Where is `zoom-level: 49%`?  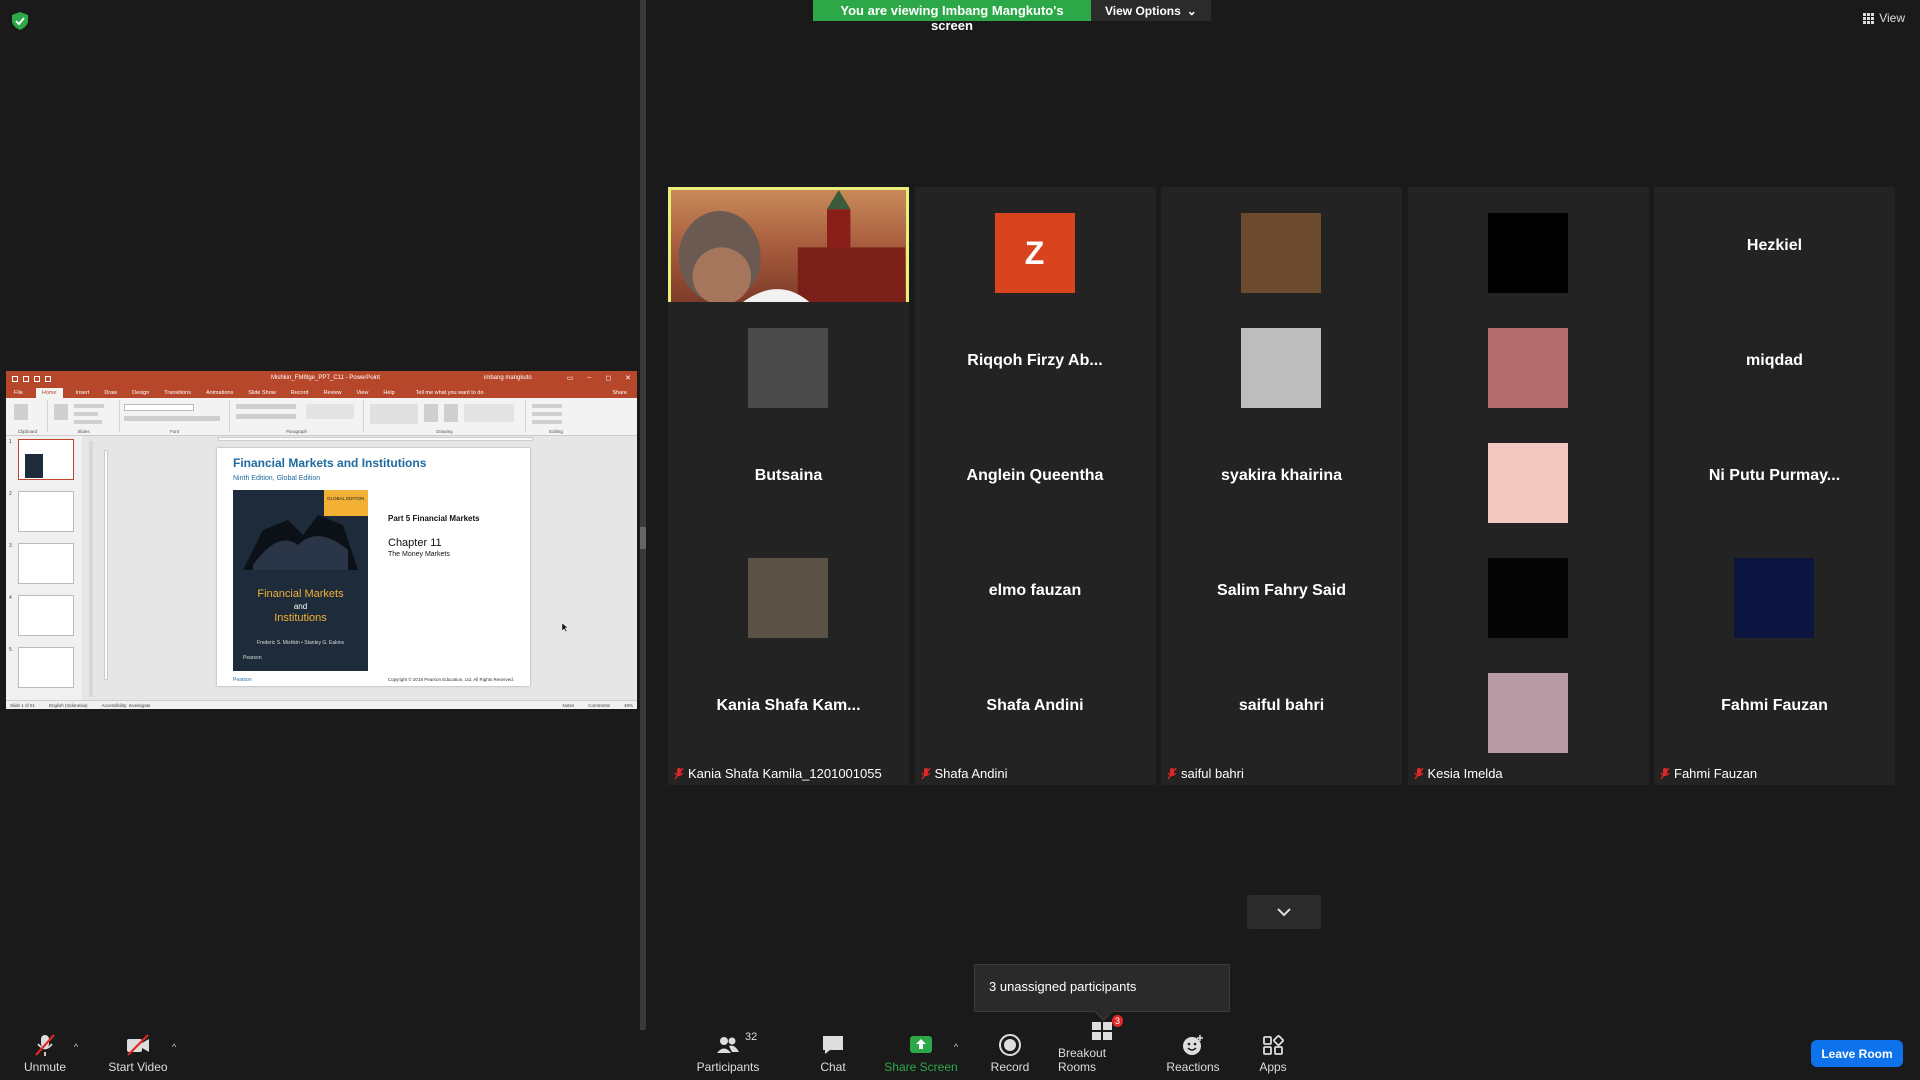
zoom-level: 49% is located at coordinates (628, 705).